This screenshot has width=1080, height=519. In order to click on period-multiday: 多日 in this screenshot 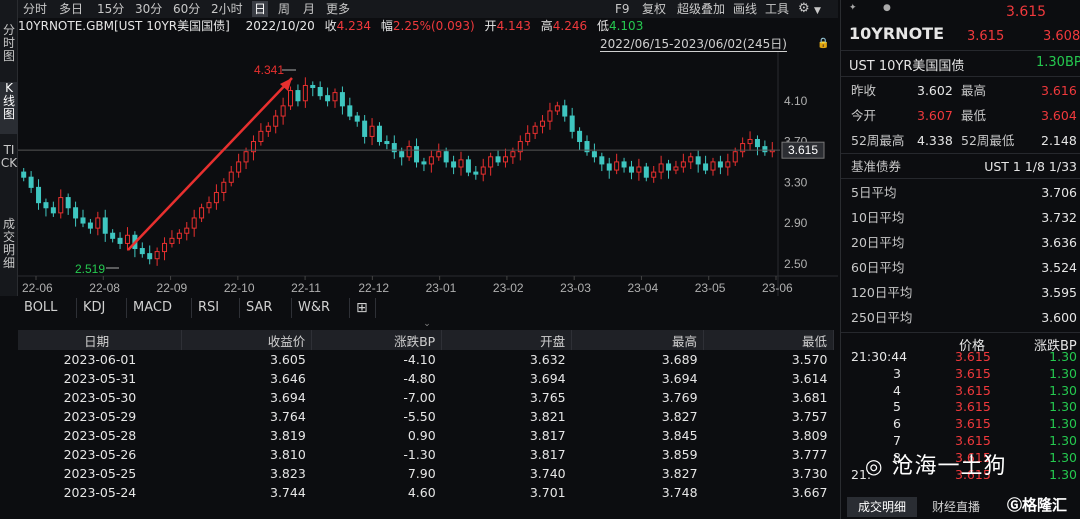, I will do `click(71, 9)`.